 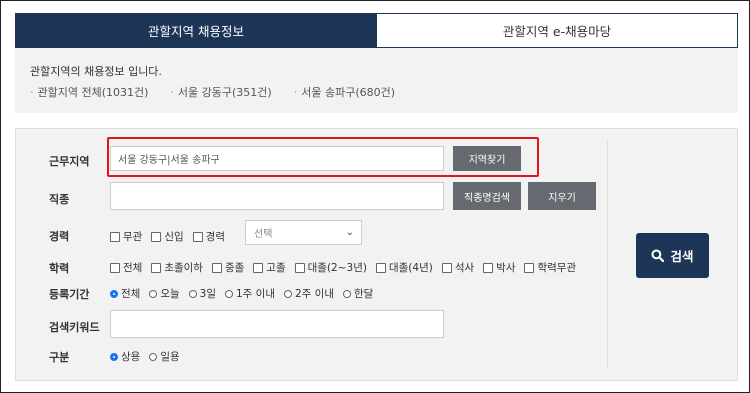 I want to click on education-option: 전체, so click(x=126, y=267).